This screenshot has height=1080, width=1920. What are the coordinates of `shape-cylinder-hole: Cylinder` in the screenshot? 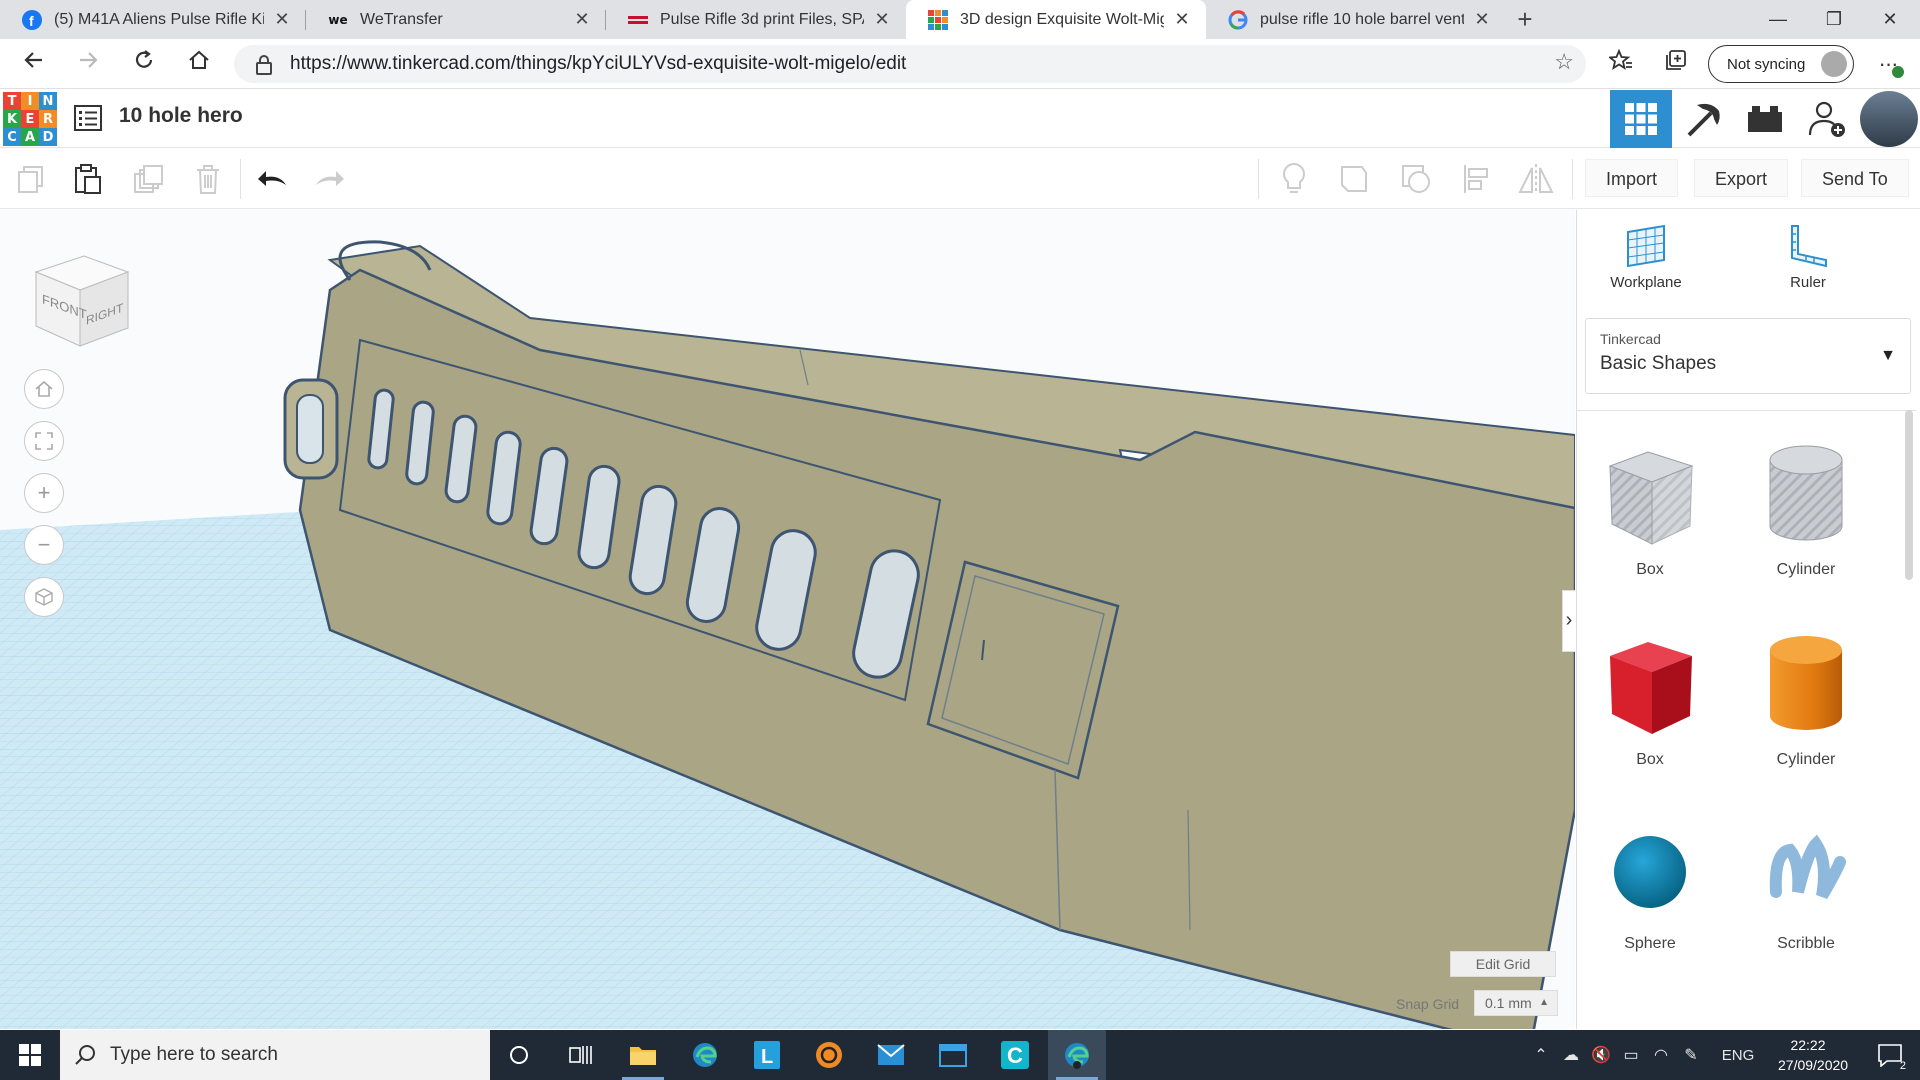 It's located at (1806, 508).